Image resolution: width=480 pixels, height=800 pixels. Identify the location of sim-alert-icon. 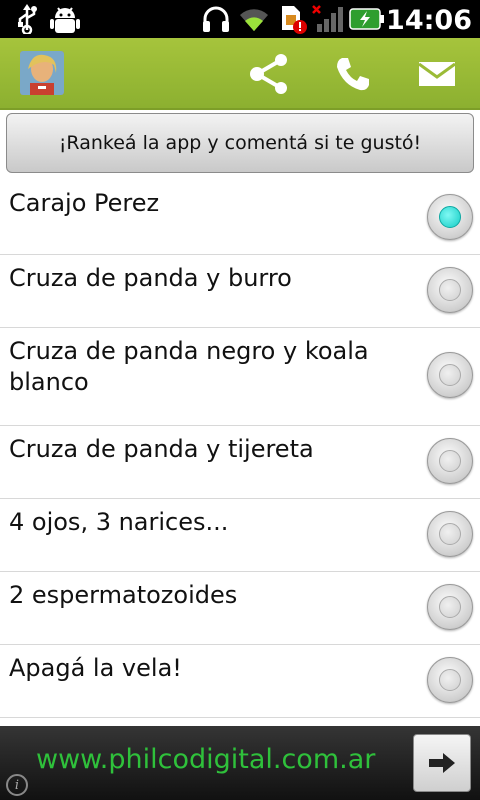
(294, 19).